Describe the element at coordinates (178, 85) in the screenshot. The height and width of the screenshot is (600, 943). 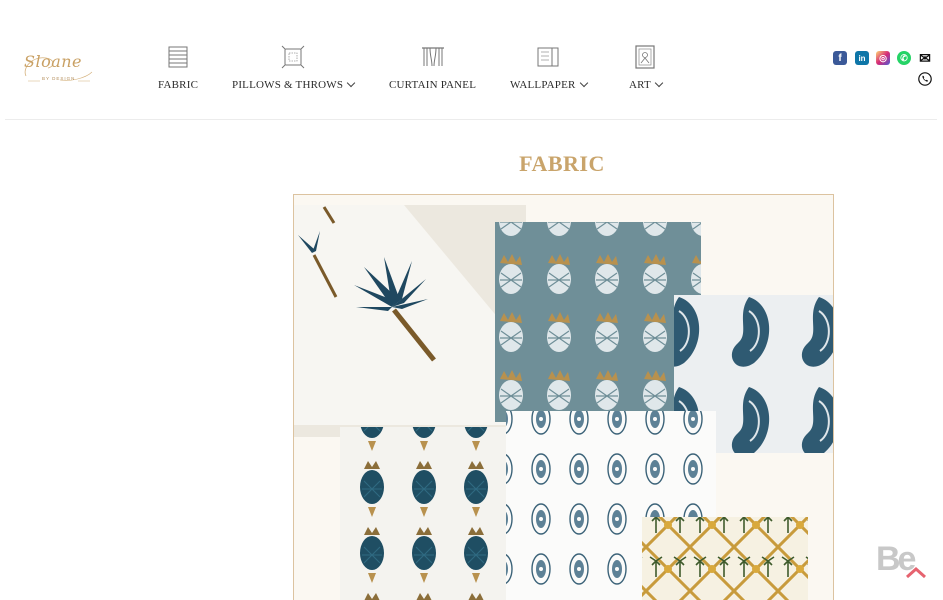
I see `nav-label-fabric: FABRIC` at that location.